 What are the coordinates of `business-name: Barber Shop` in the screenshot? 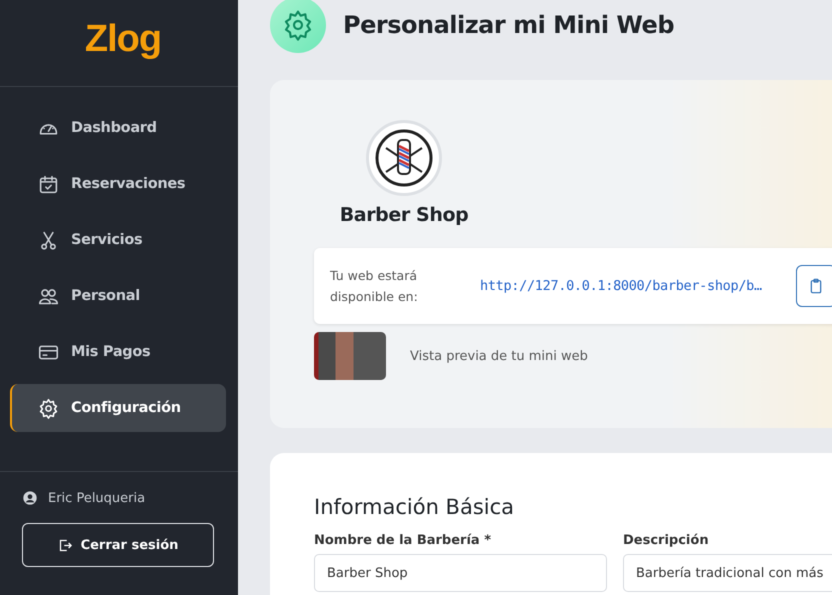 It's located at (404, 215).